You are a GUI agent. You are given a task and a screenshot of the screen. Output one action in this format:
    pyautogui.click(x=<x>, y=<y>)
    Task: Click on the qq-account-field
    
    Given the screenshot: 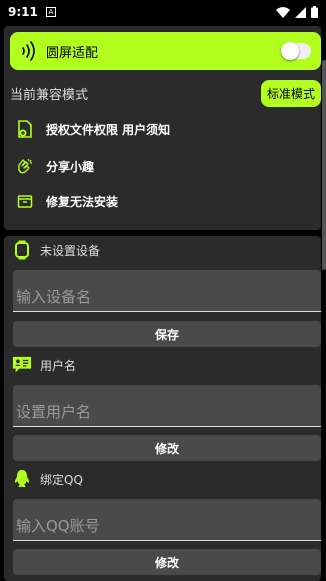 What is the action you would take?
    pyautogui.click(x=167, y=520)
    